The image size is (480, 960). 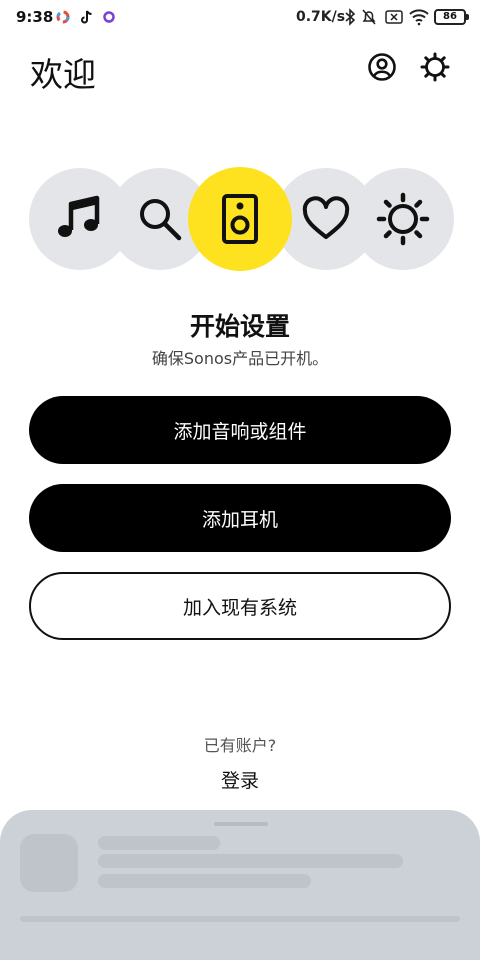 I want to click on sim-off-icon, so click(x=394, y=17).